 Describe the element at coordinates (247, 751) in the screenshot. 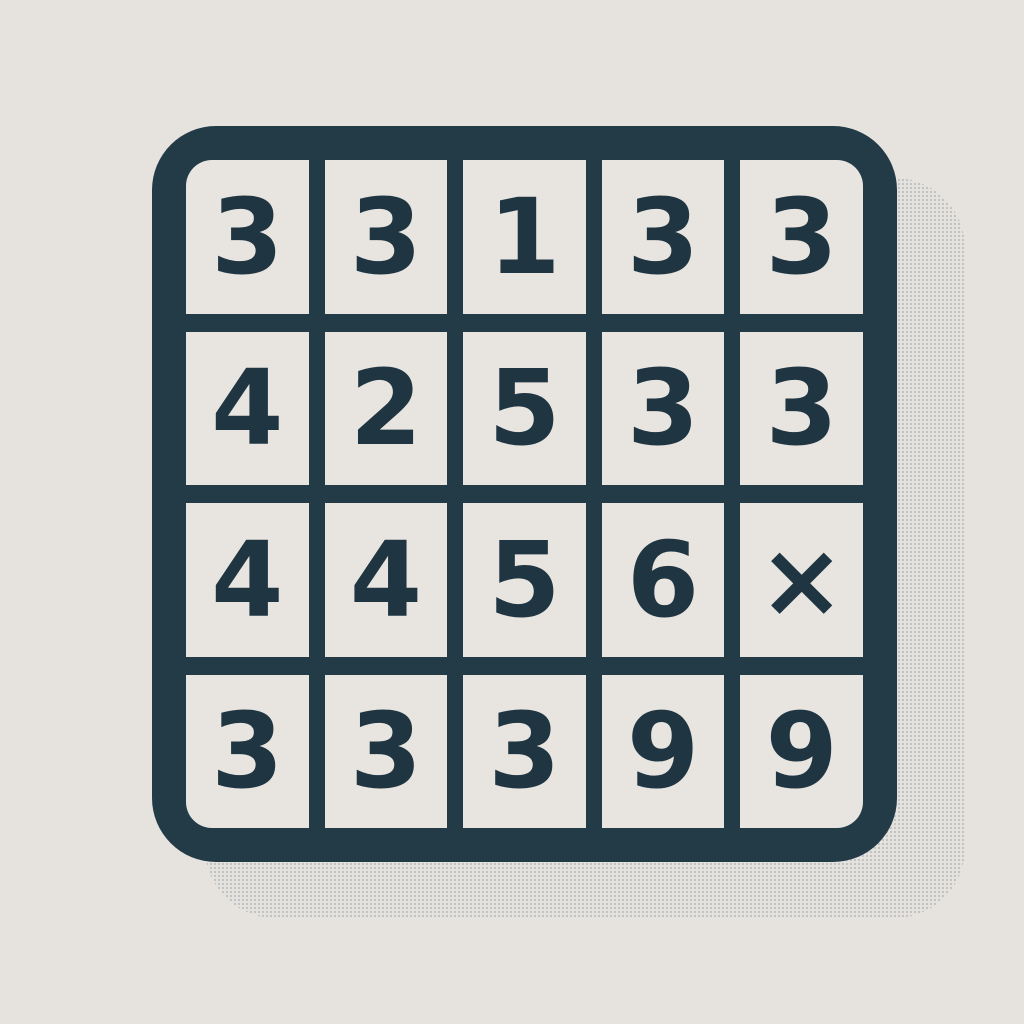

I see `grid-cell-r4-c1: 3` at that location.